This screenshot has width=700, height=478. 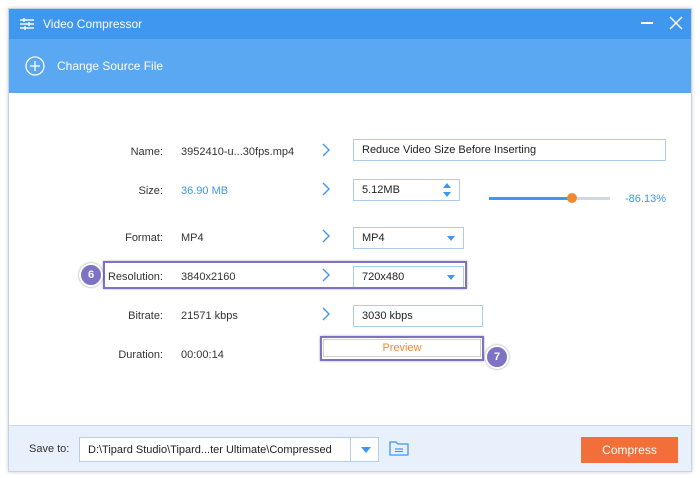 I want to click on toolbar: Change Source File, so click(x=350, y=66).